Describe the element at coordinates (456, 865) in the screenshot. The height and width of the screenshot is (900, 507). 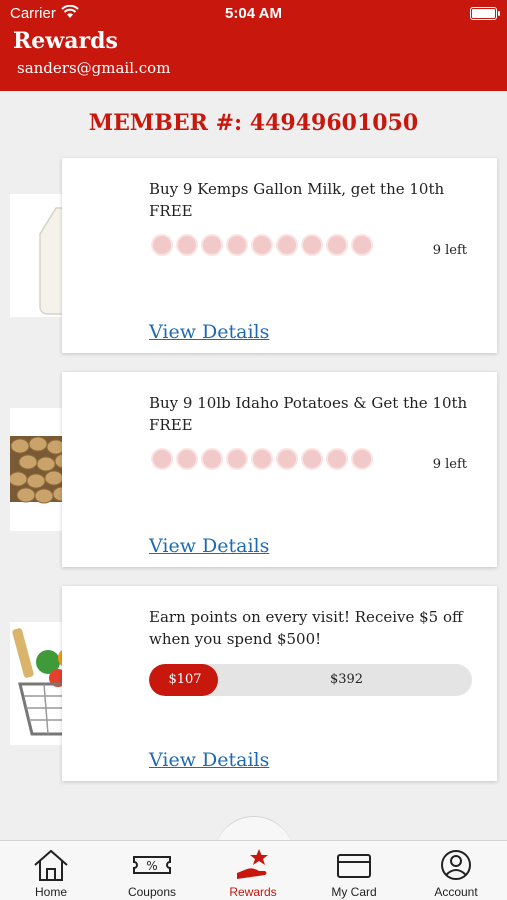
I see `account-icon` at that location.